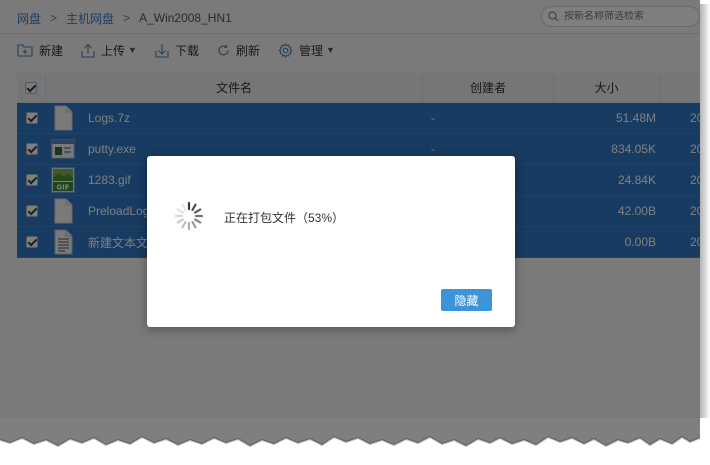 The height and width of the screenshot is (465, 710). I want to click on progress-message: 正在打包文件（53%）, so click(284, 218).